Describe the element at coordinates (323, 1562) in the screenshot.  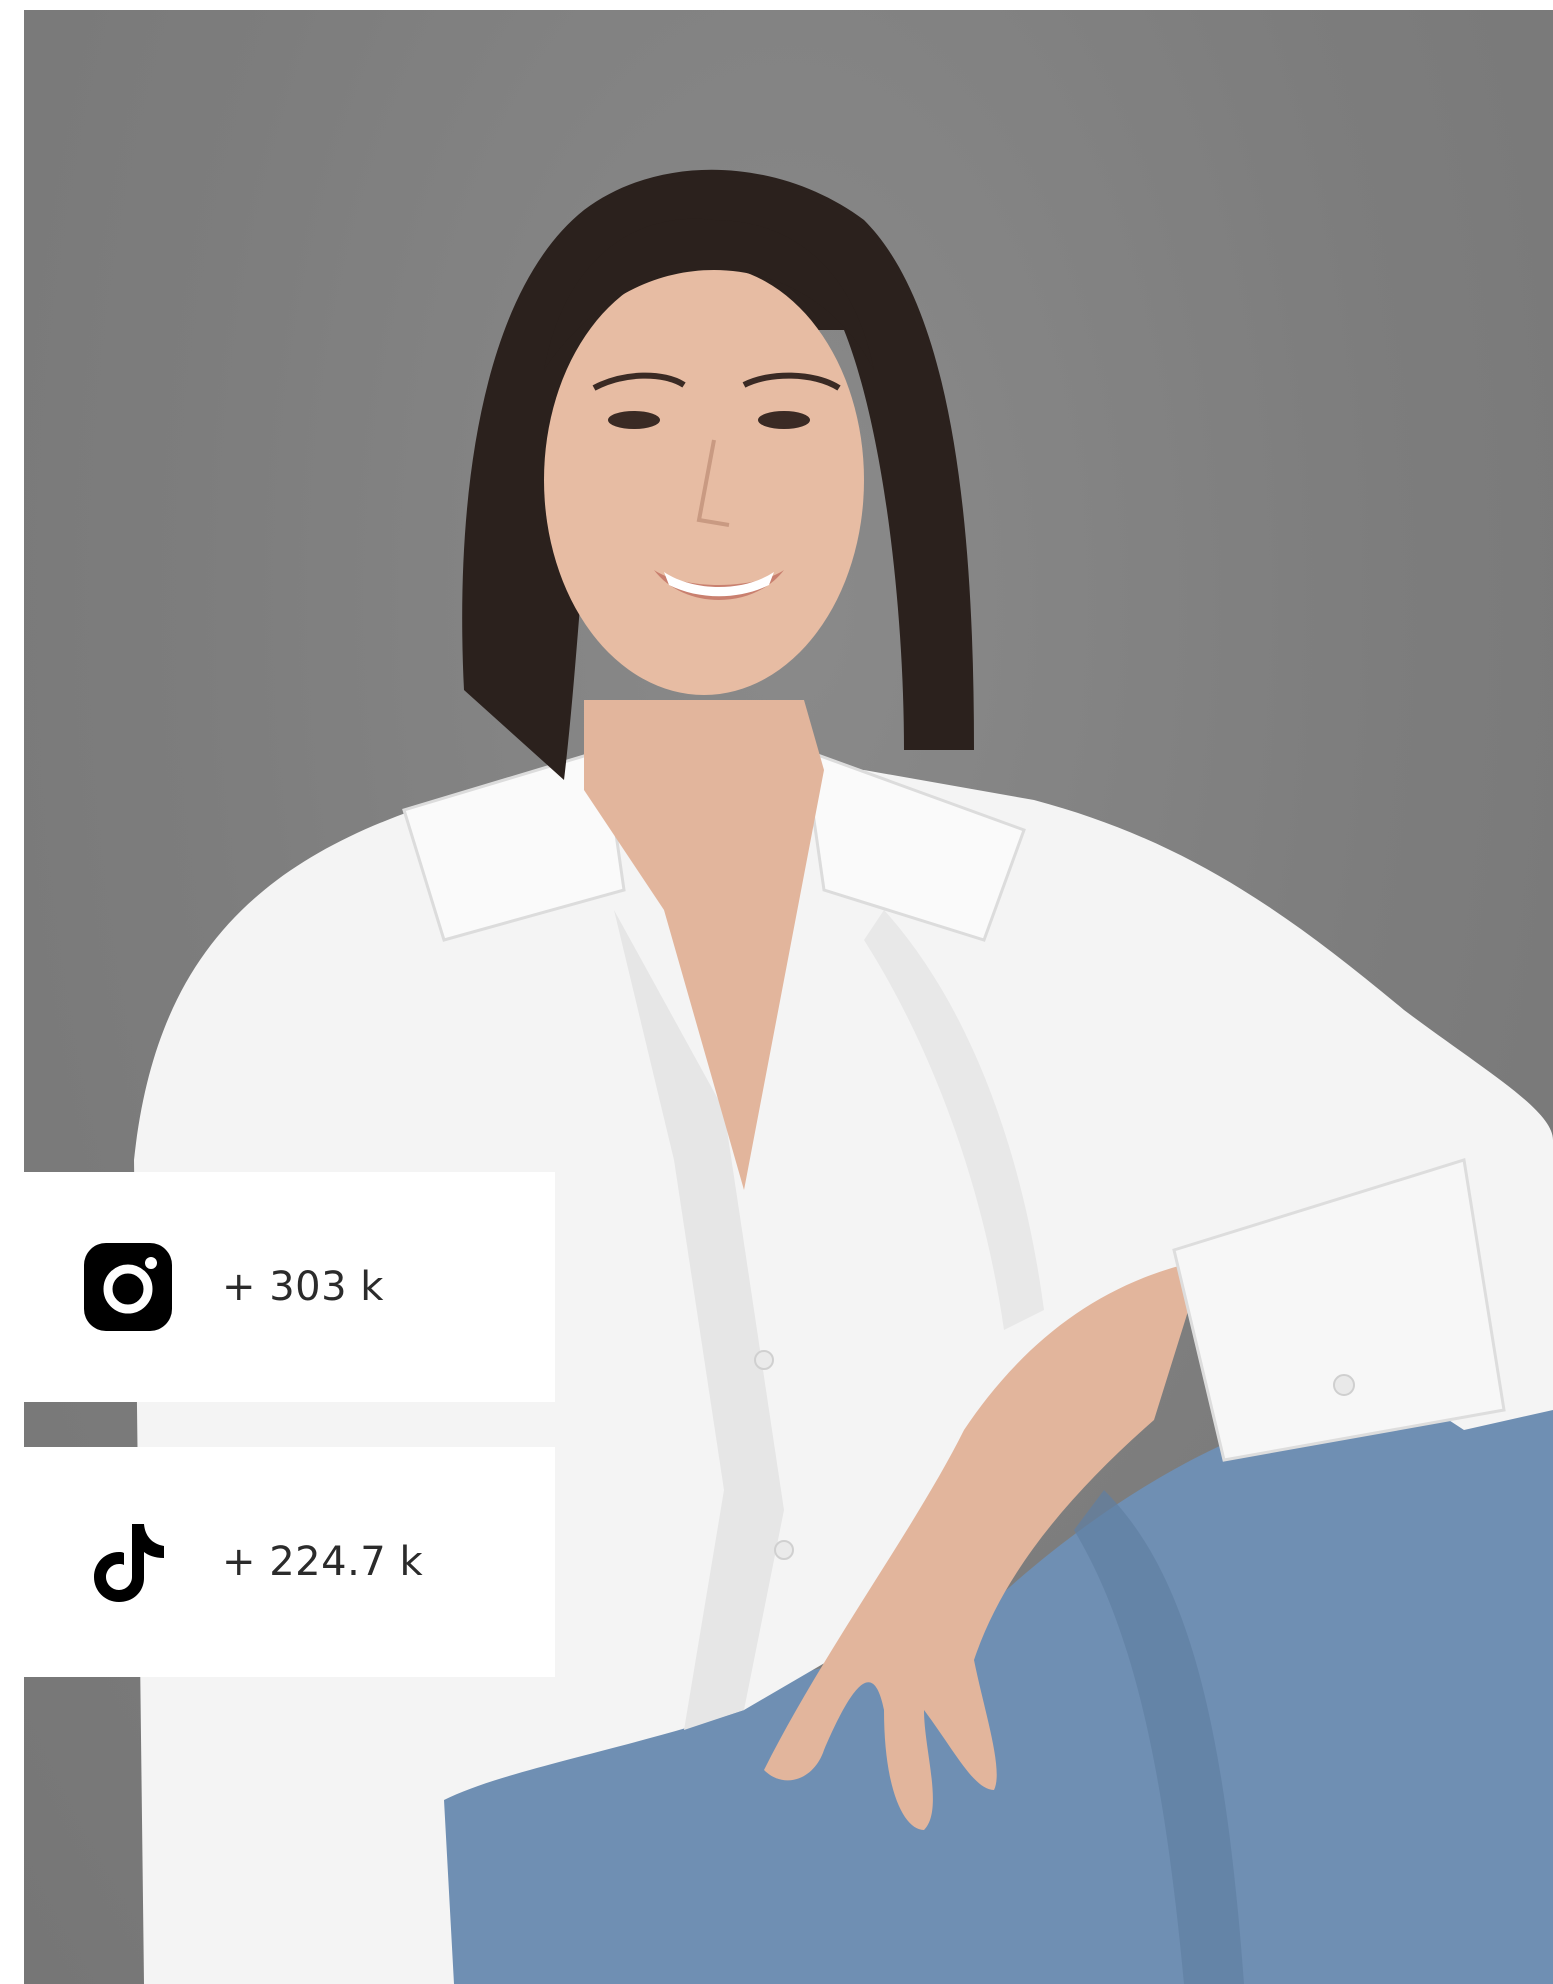
I see `tiktok-follower-count: + 224.7 k` at that location.